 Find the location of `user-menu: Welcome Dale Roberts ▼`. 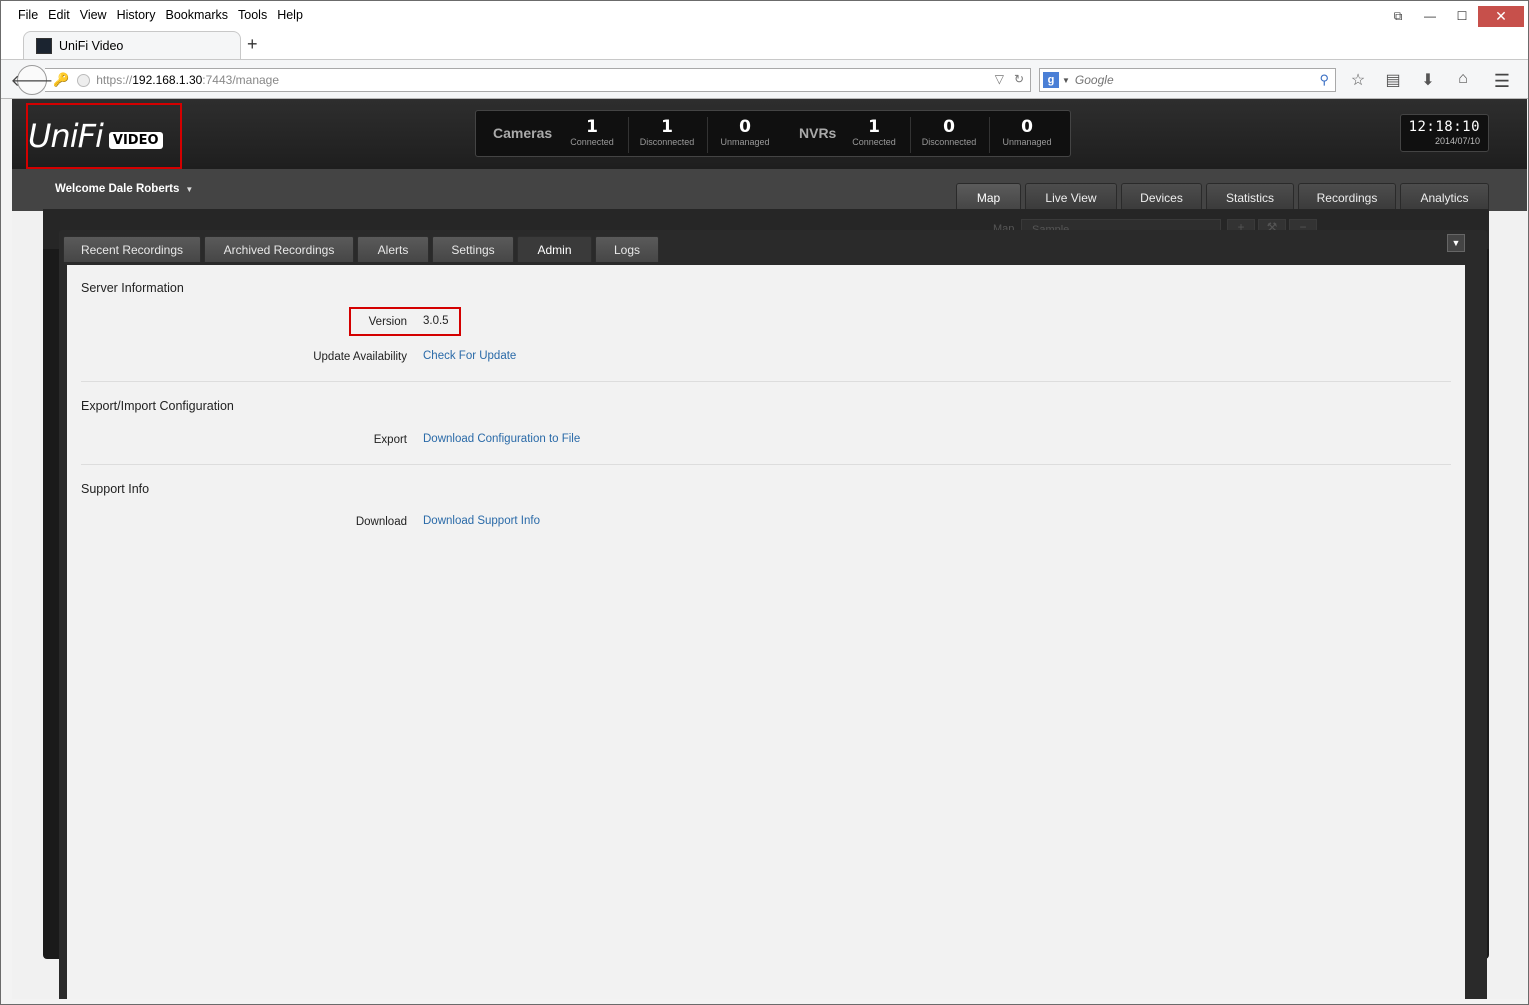

user-menu: Welcome Dale Roberts ▼ is located at coordinates (124, 189).